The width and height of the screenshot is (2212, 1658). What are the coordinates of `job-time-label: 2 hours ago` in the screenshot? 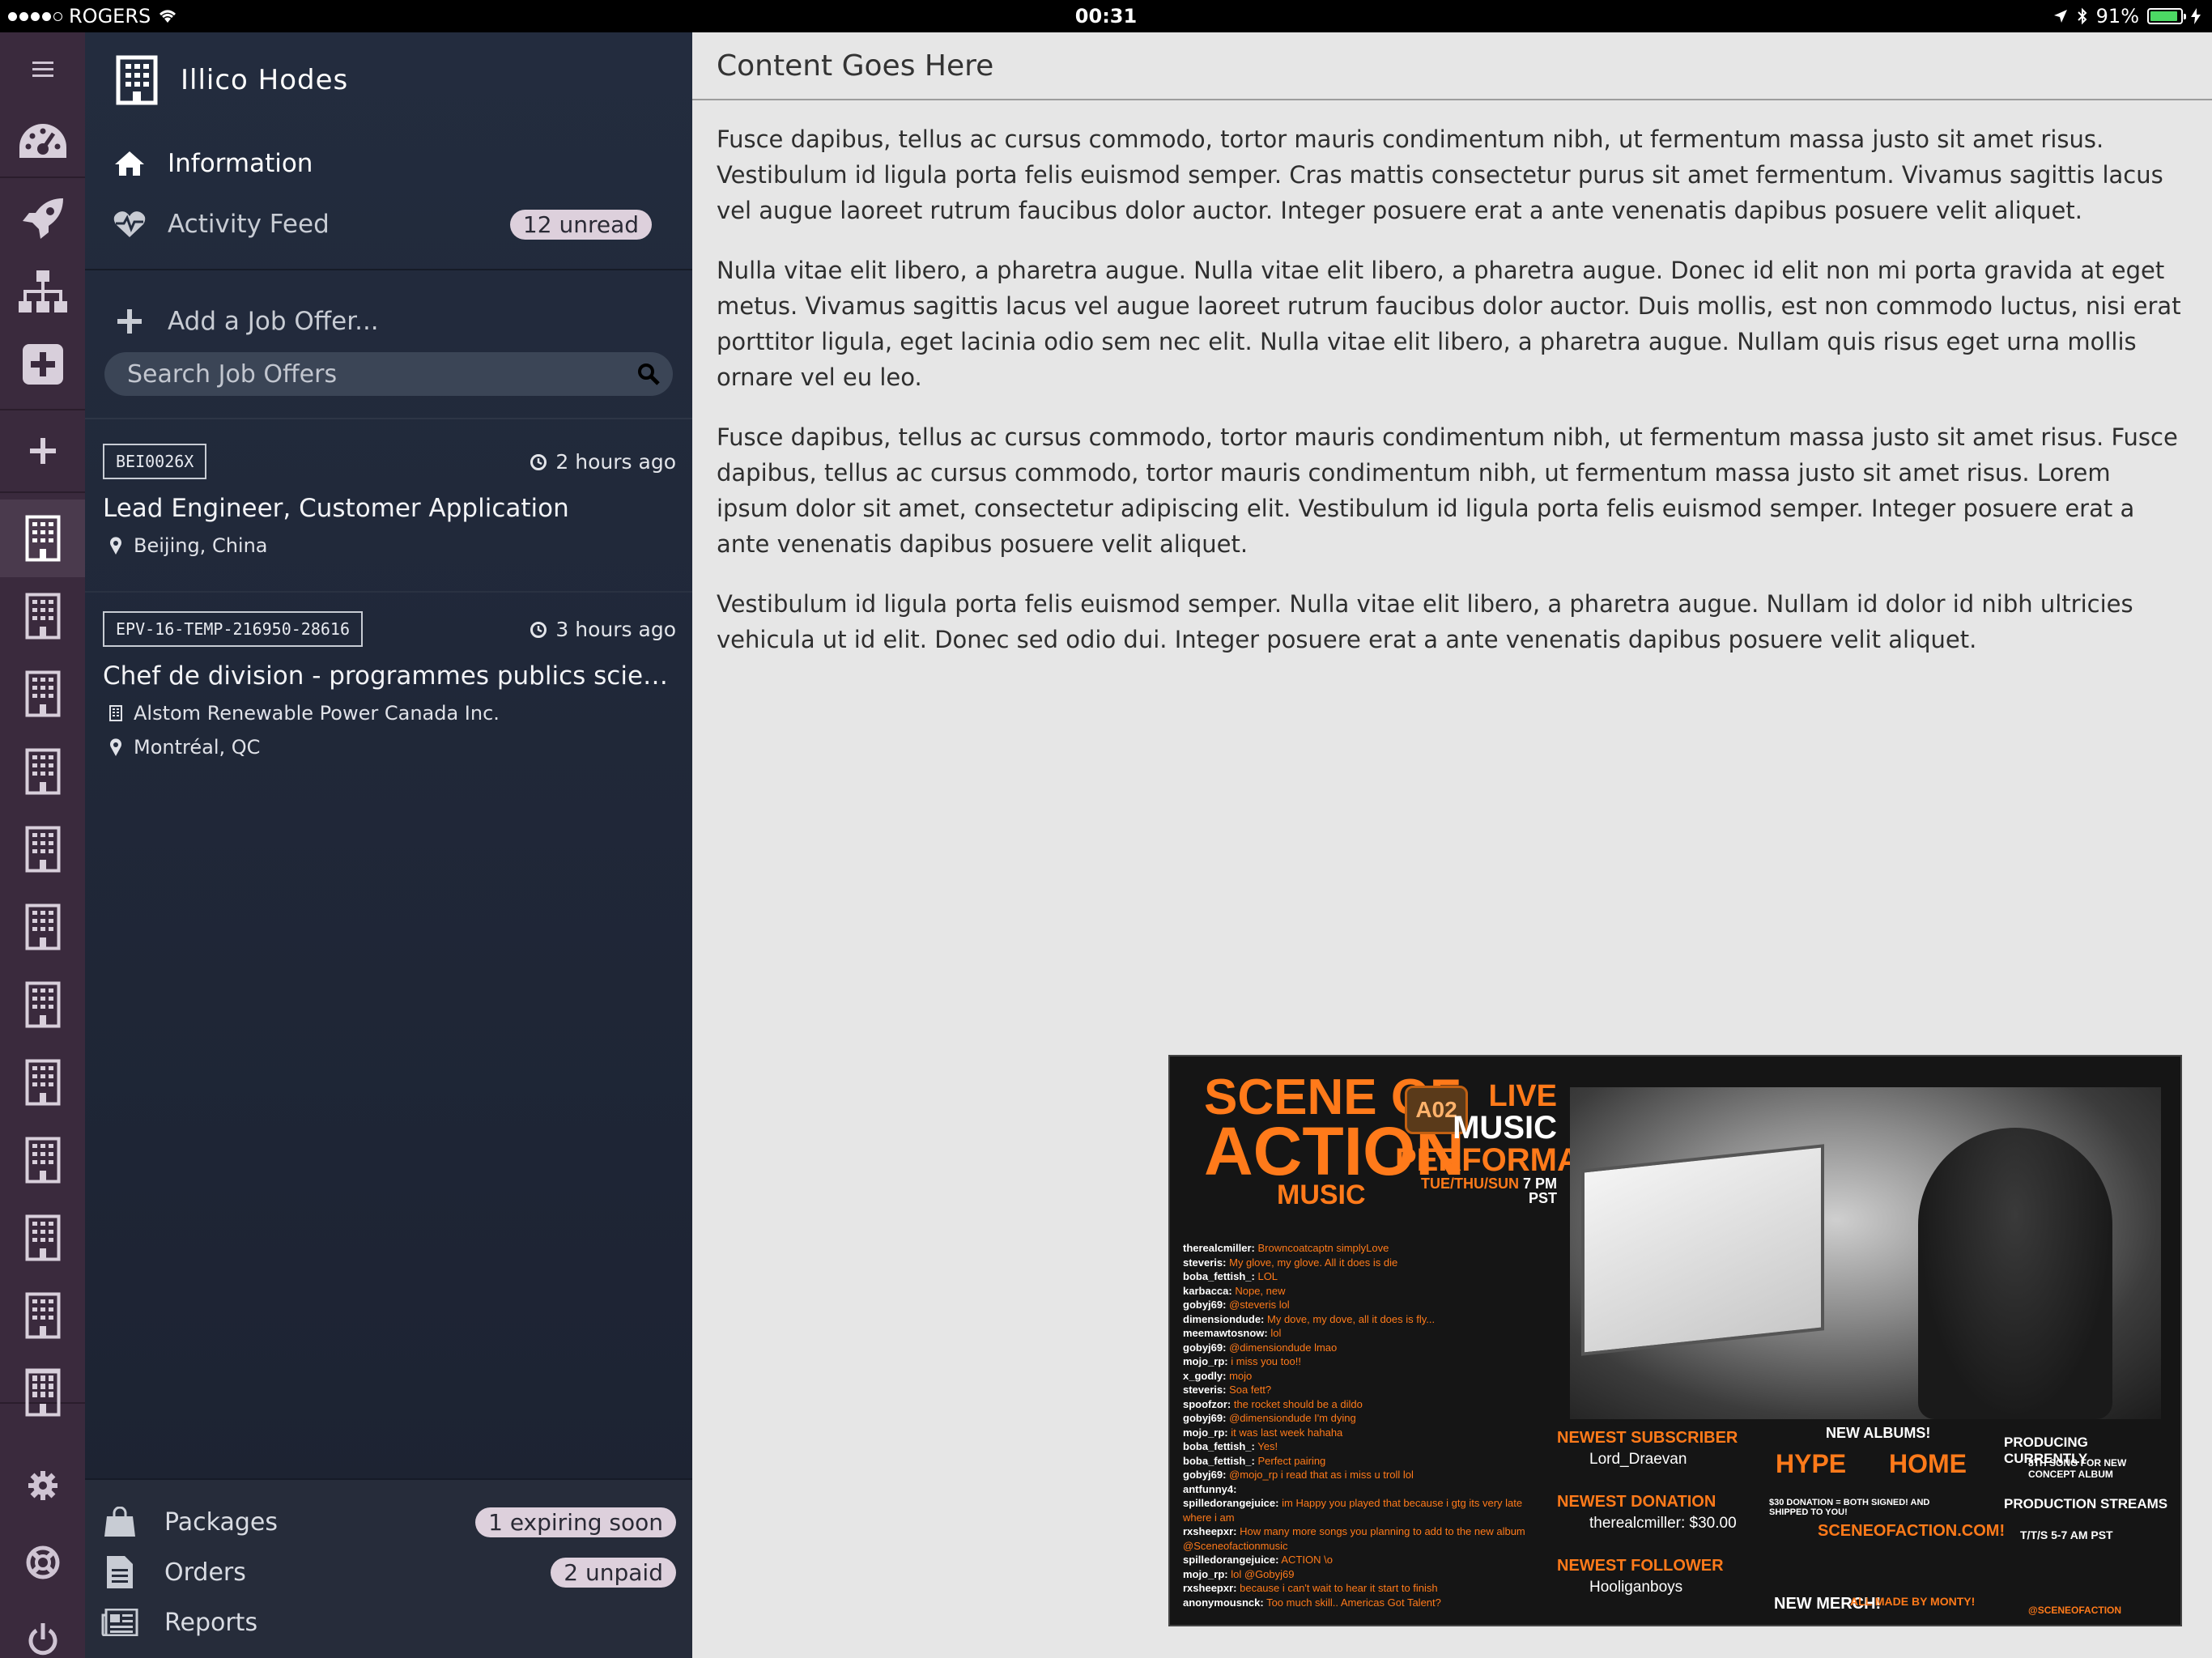 It's located at (615, 462).